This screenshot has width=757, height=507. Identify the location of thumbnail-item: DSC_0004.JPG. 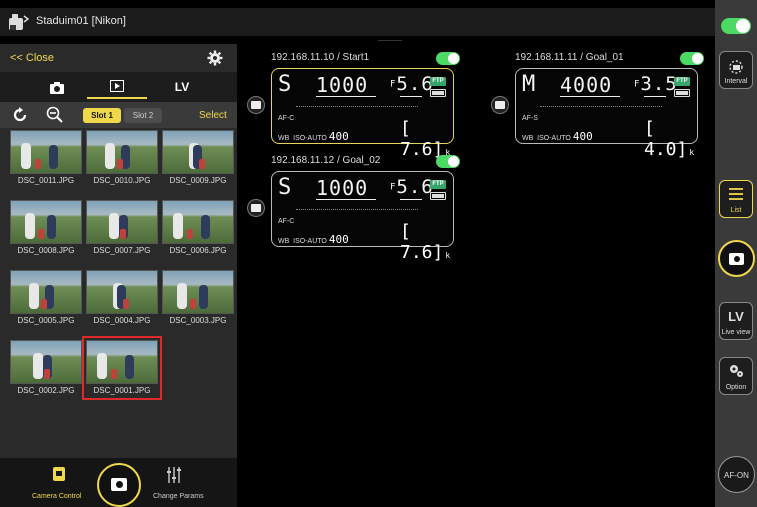
(122, 298).